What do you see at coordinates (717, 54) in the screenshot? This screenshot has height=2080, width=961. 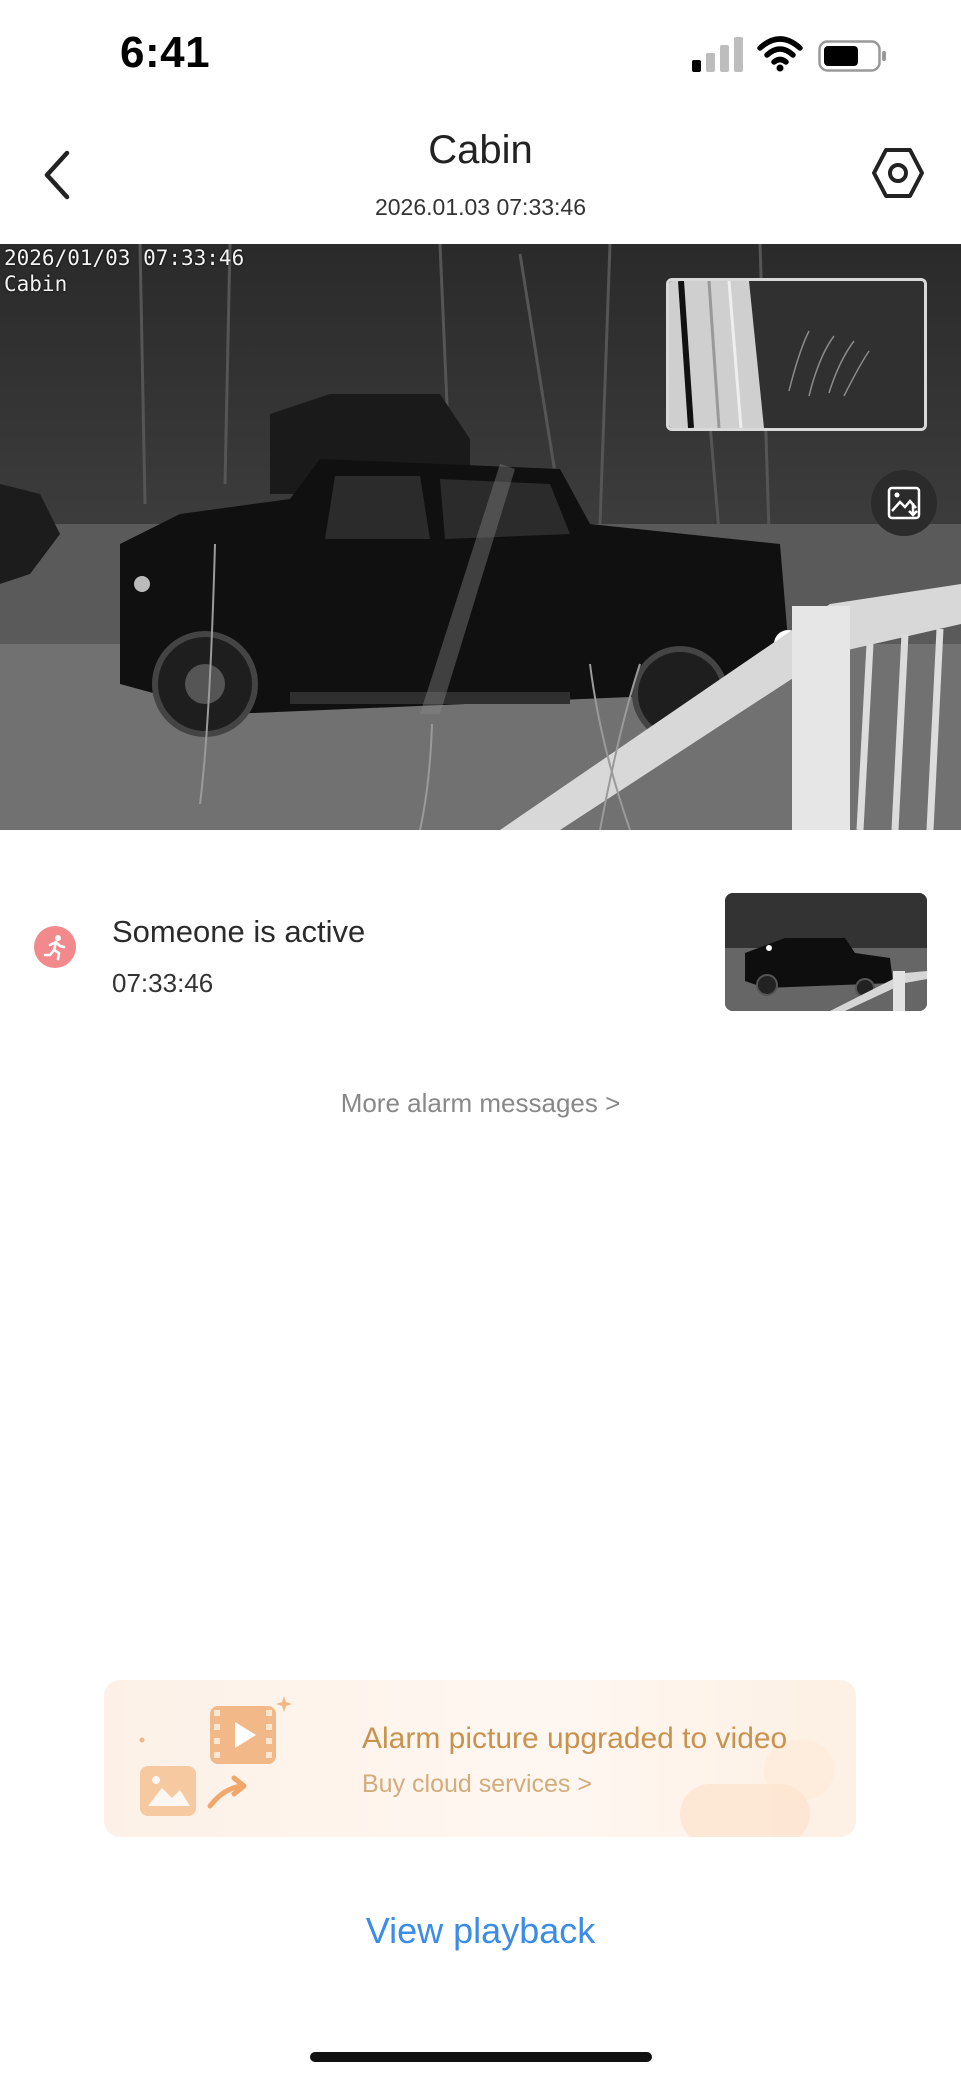 I see `cellular-signal-icon` at bounding box center [717, 54].